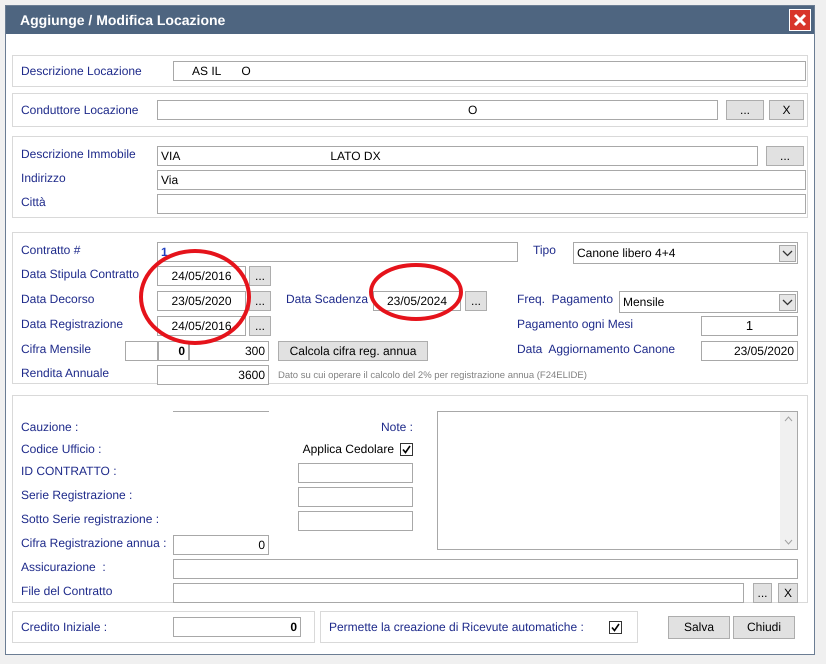 Image resolution: width=826 pixels, height=664 pixels. Describe the element at coordinates (788, 542) in the screenshot. I see `scroll-down-icon` at that location.